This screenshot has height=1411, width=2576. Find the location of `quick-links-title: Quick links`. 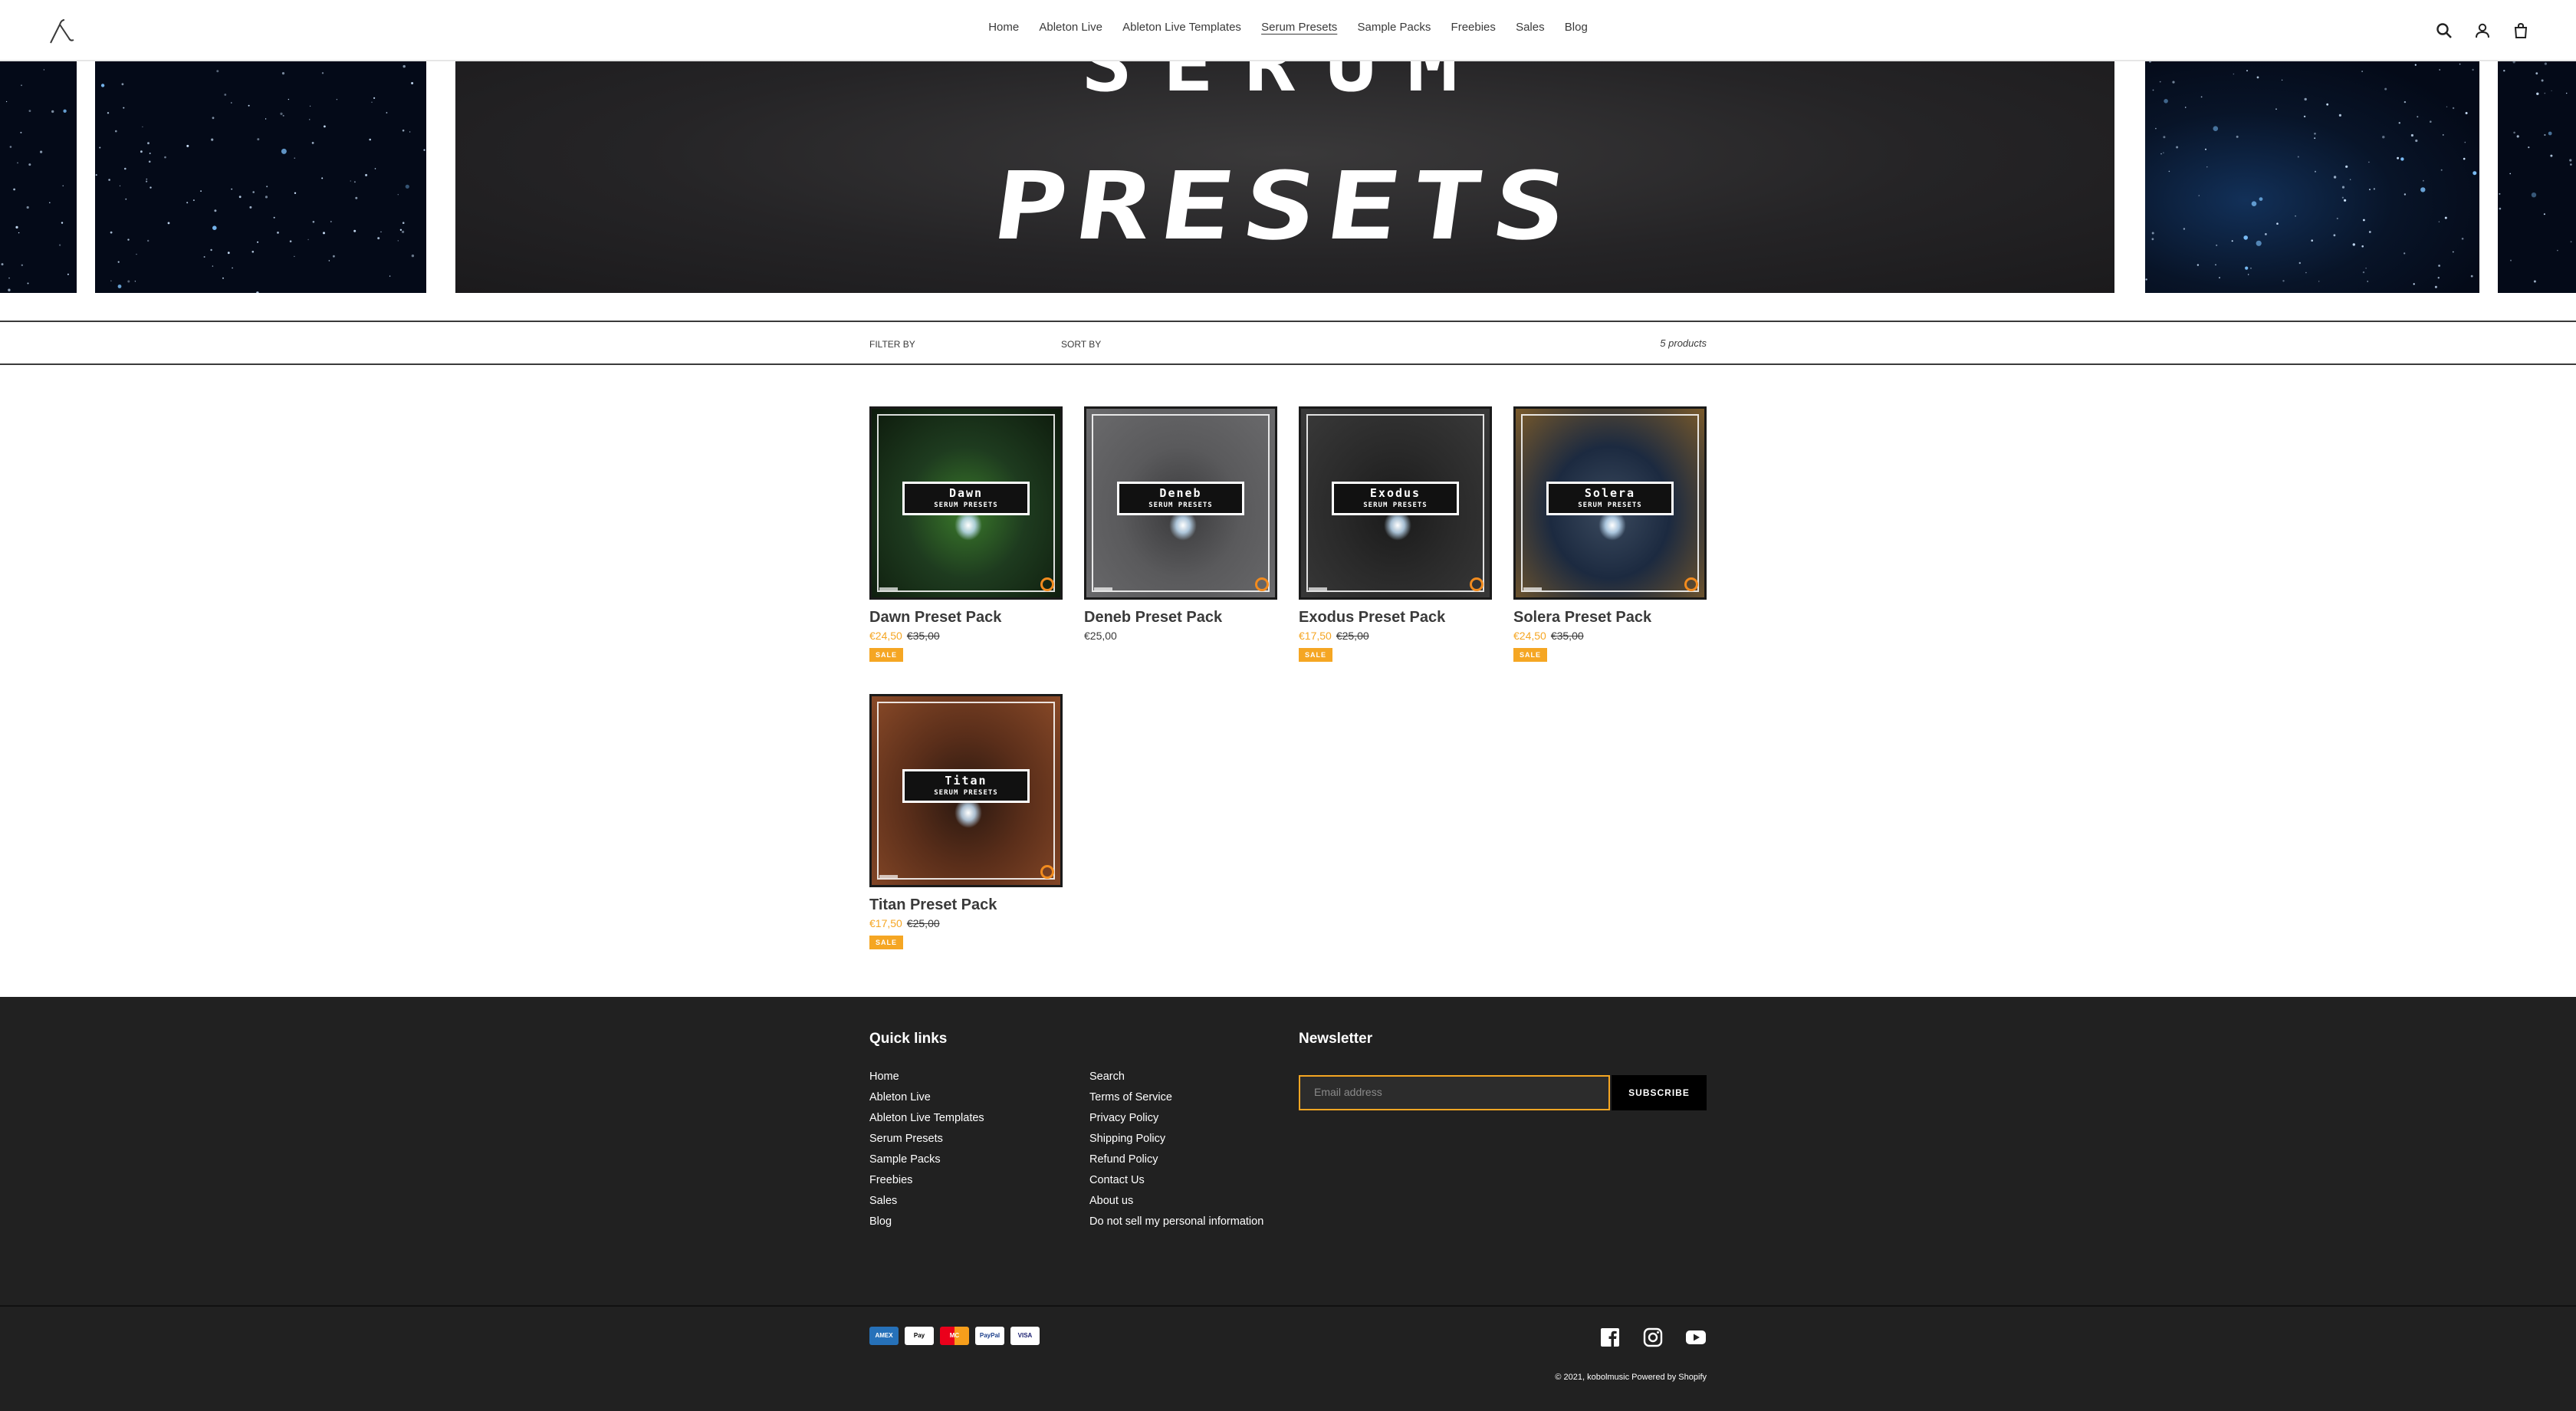

quick-links-title: Quick links is located at coordinates (909, 1039).